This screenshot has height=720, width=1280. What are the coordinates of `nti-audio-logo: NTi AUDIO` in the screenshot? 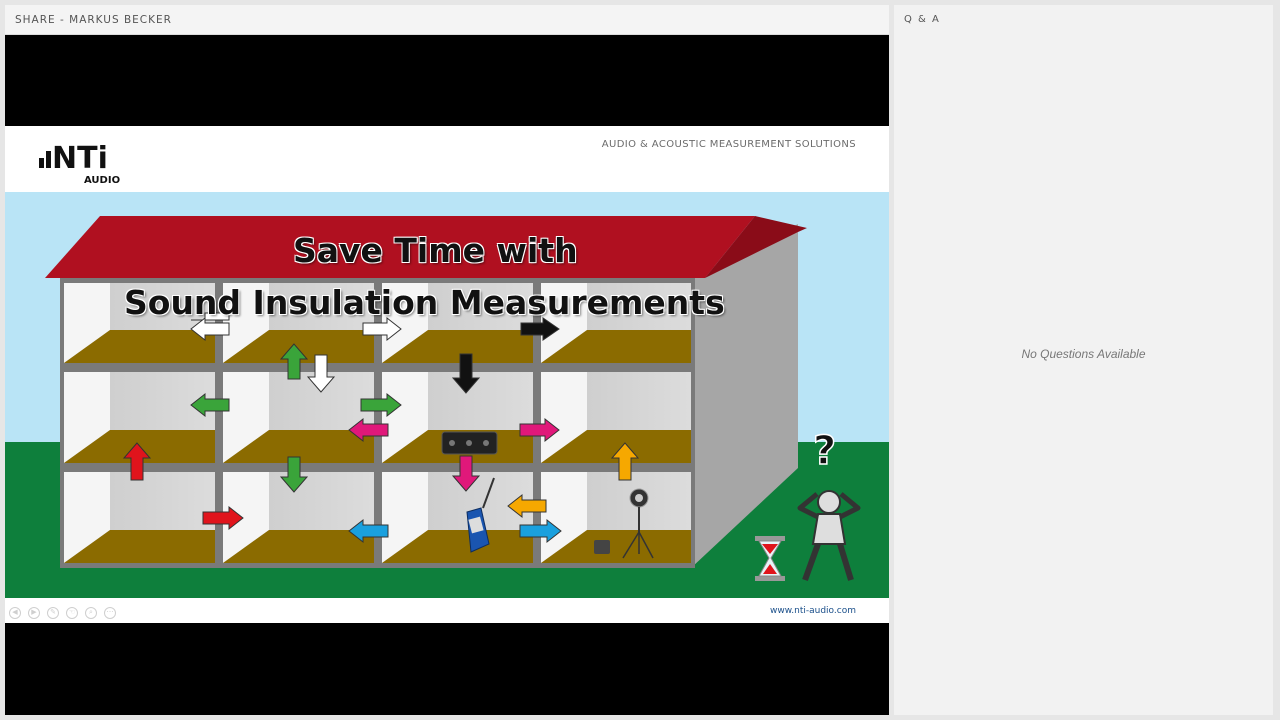 It's located at (79, 162).